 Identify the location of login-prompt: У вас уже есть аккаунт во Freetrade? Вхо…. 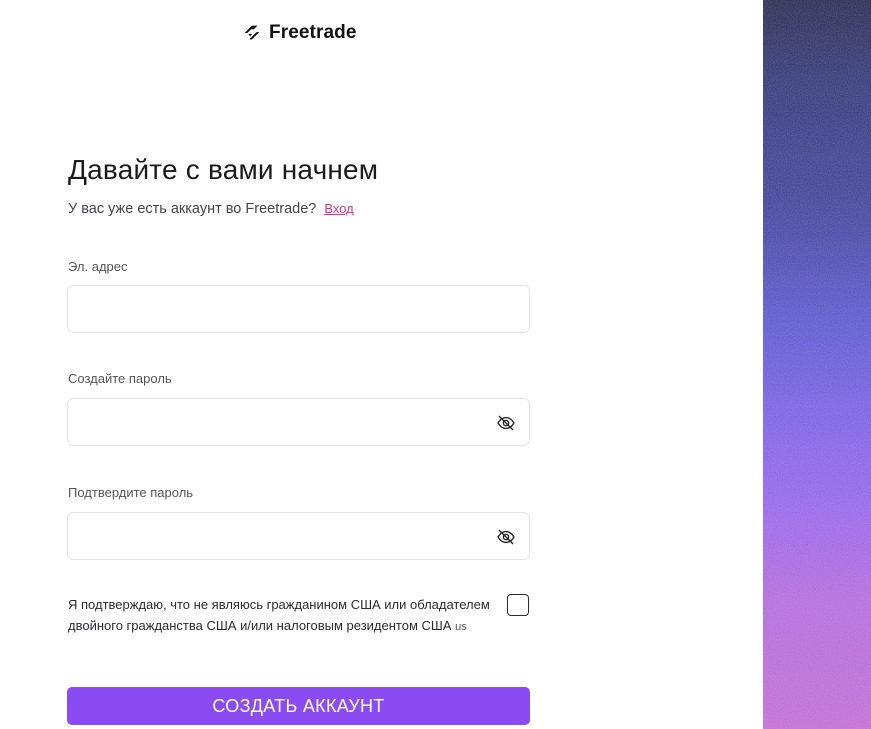
(211, 209).